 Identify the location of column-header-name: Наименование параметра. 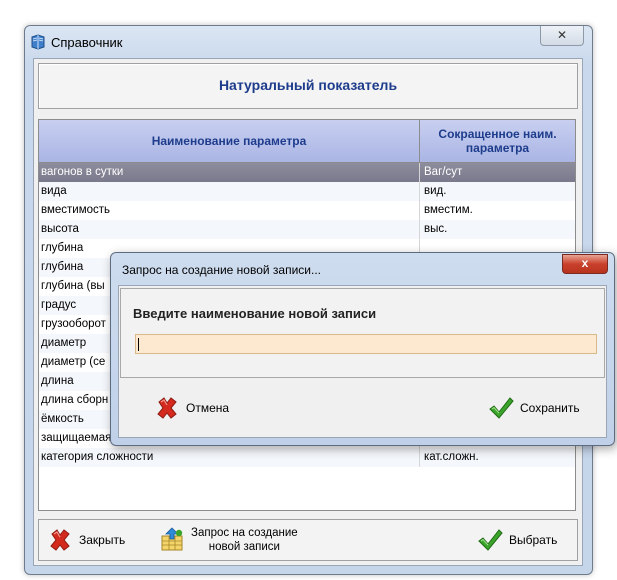
(229, 141).